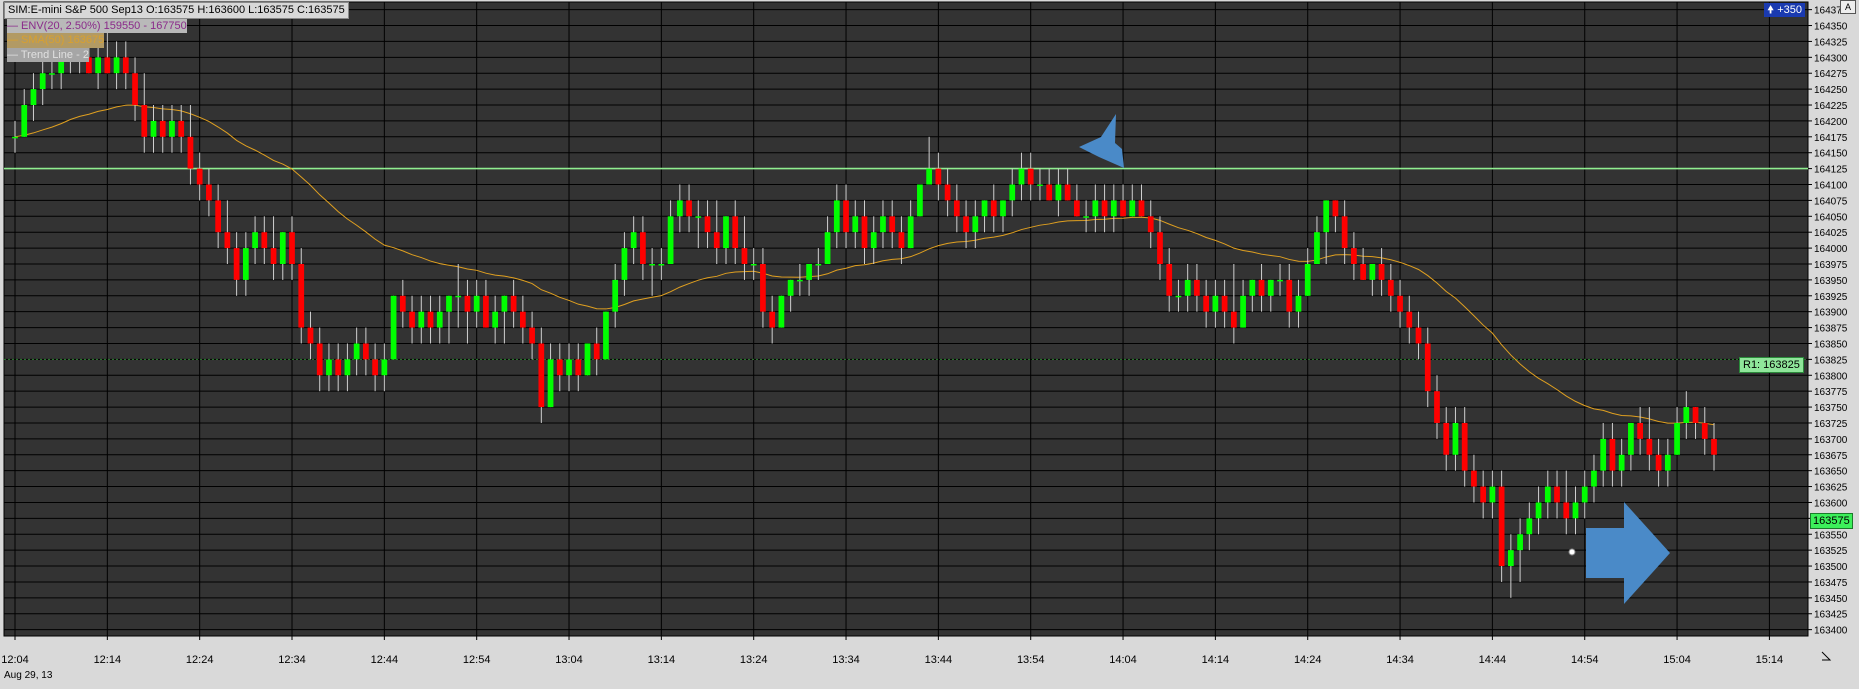 The image size is (1859, 689). Describe the element at coordinates (1493, 660) in the screenshot. I see `x-tick-label: 14:44` at that location.